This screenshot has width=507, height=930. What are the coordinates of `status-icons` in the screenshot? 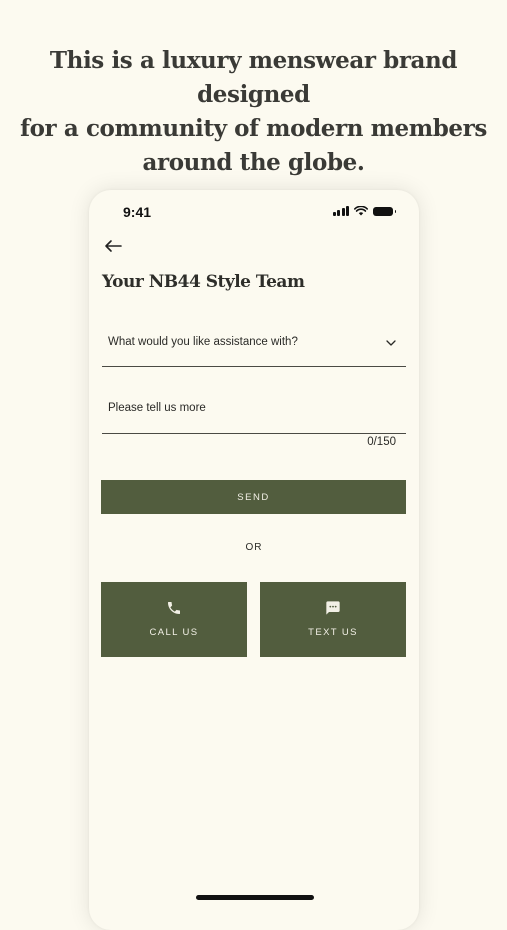 It's located at (364, 211).